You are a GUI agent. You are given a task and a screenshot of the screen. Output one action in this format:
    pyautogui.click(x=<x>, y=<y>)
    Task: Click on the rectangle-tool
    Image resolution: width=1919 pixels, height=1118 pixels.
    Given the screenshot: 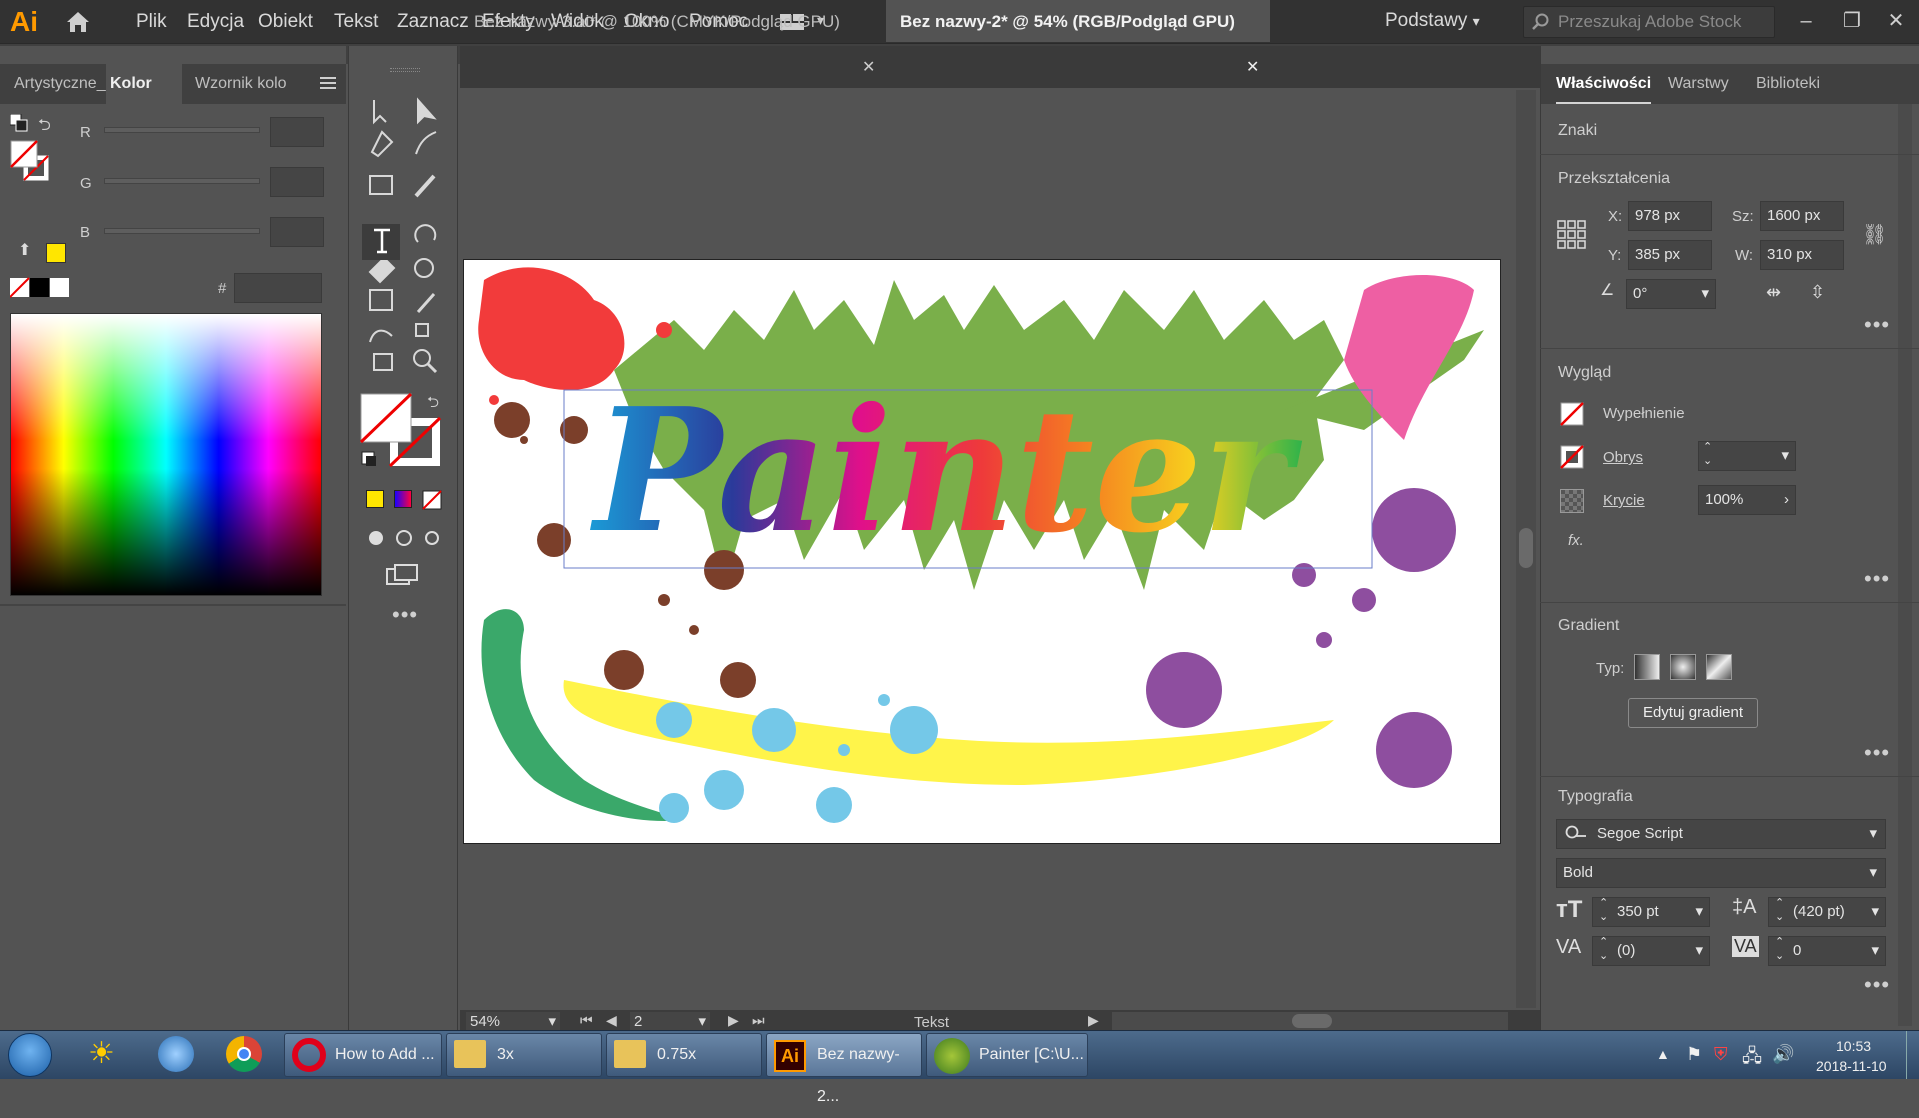 What is the action you would take?
    pyautogui.click(x=380, y=187)
    